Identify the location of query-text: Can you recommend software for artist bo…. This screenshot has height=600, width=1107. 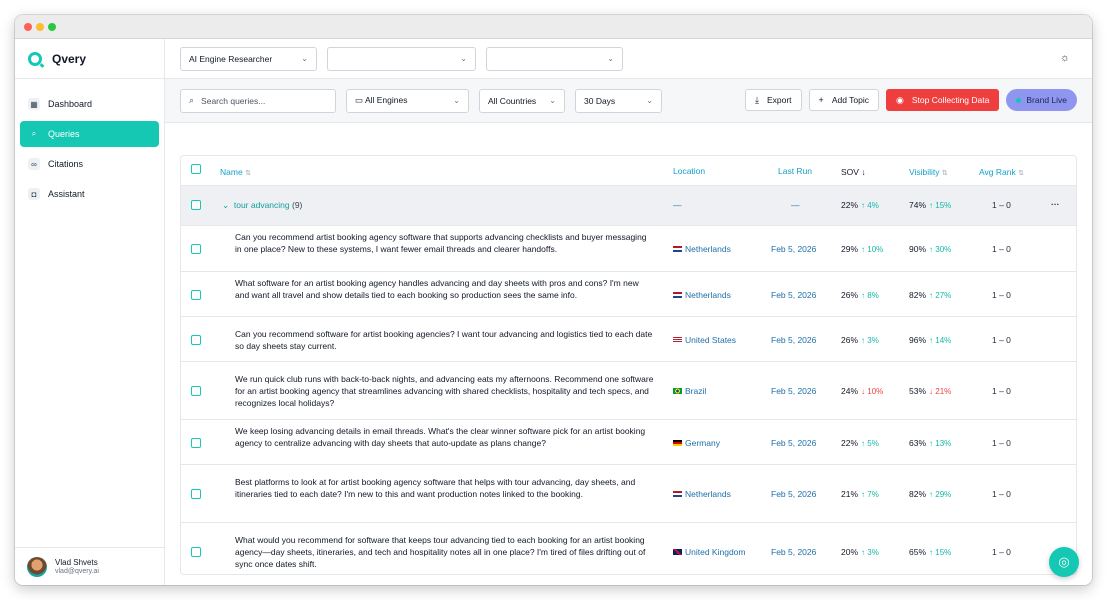
(445, 340).